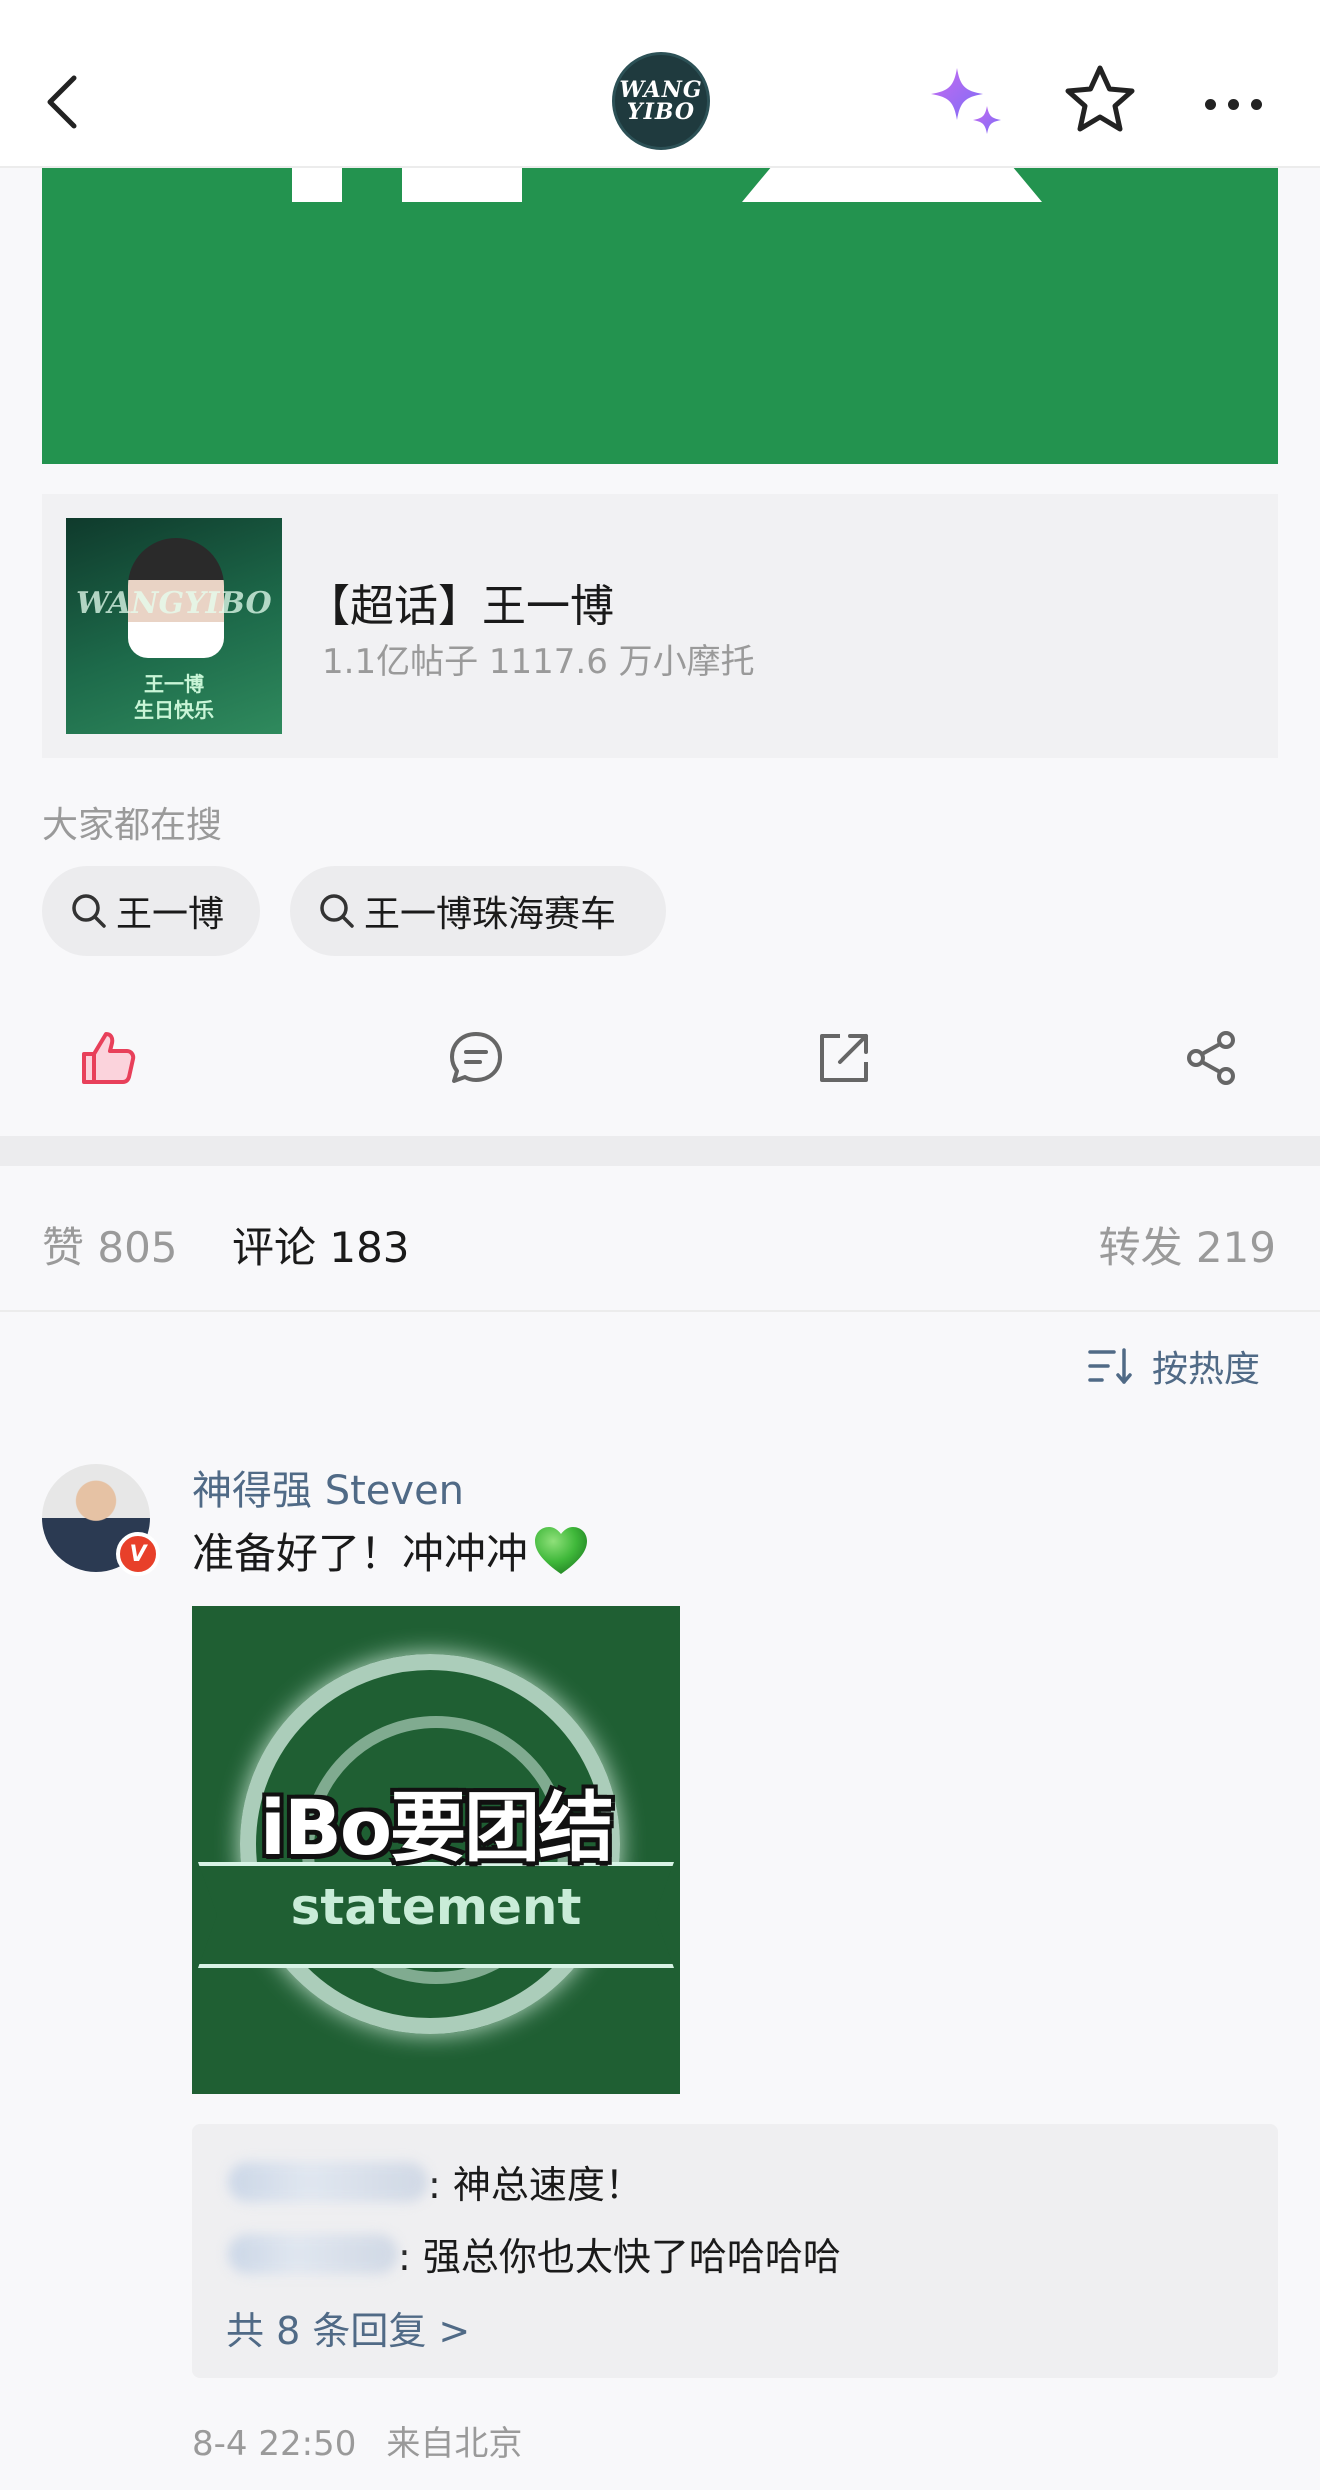 The height and width of the screenshot is (2490, 1320). What do you see at coordinates (274, 2444) in the screenshot?
I see `comment-time: 8-4 22:50` at bounding box center [274, 2444].